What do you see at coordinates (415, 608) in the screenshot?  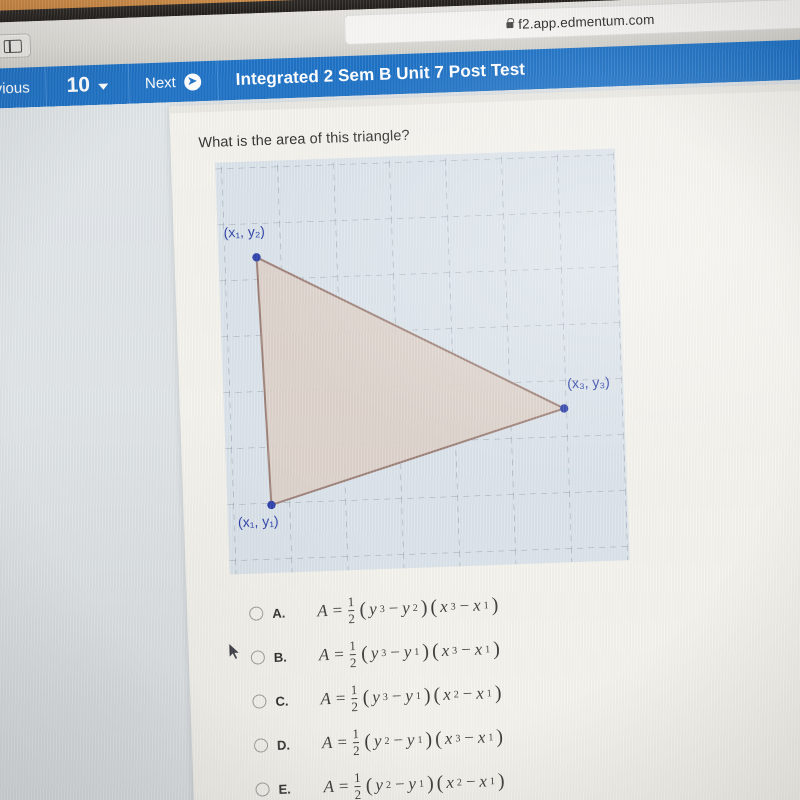 I see `y-second-sub: 2` at bounding box center [415, 608].